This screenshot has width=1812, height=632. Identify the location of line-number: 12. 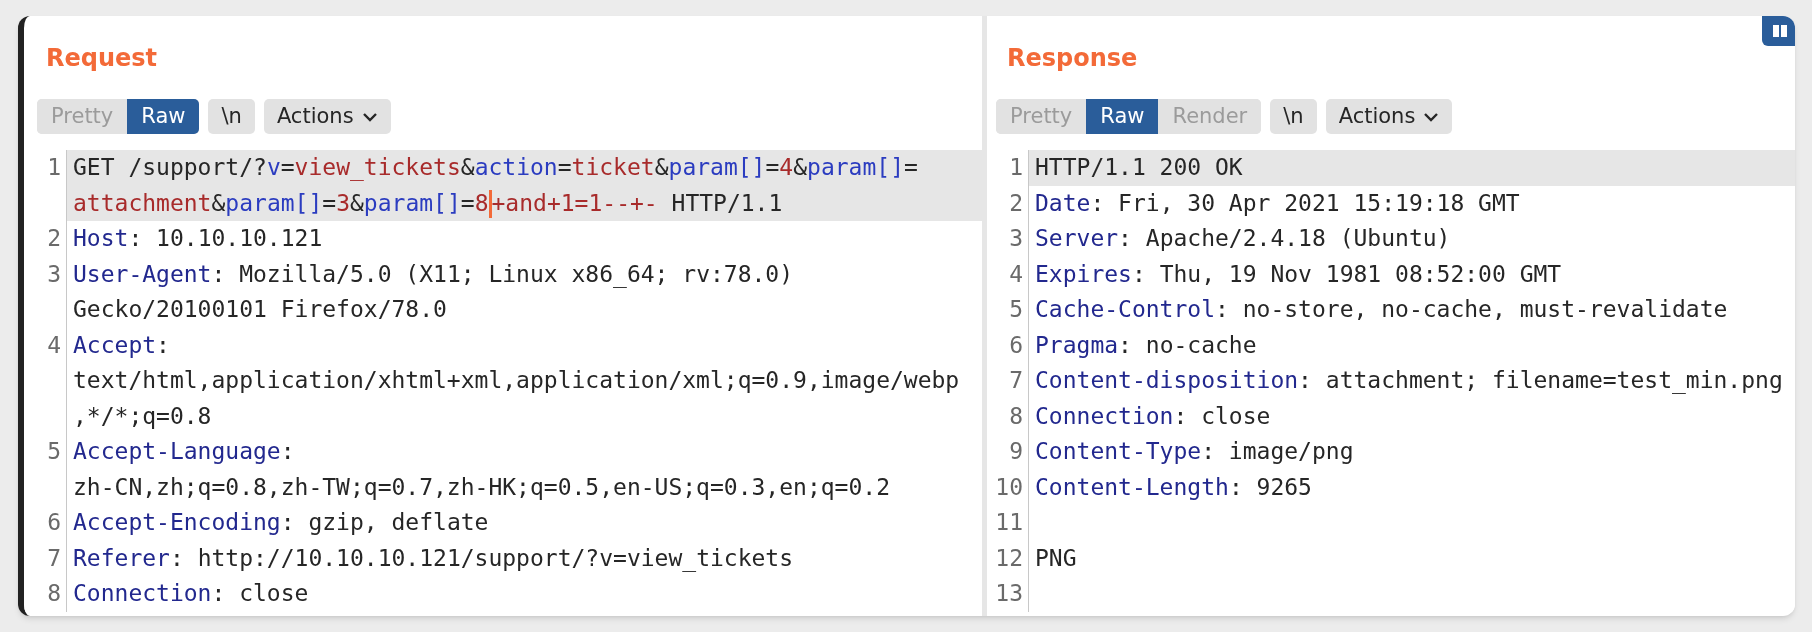
(1009, 557).